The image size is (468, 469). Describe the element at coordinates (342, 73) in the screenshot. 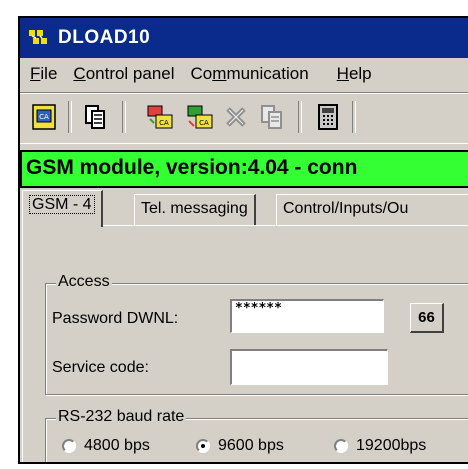

I see `menu-help-accel: H` at that location.